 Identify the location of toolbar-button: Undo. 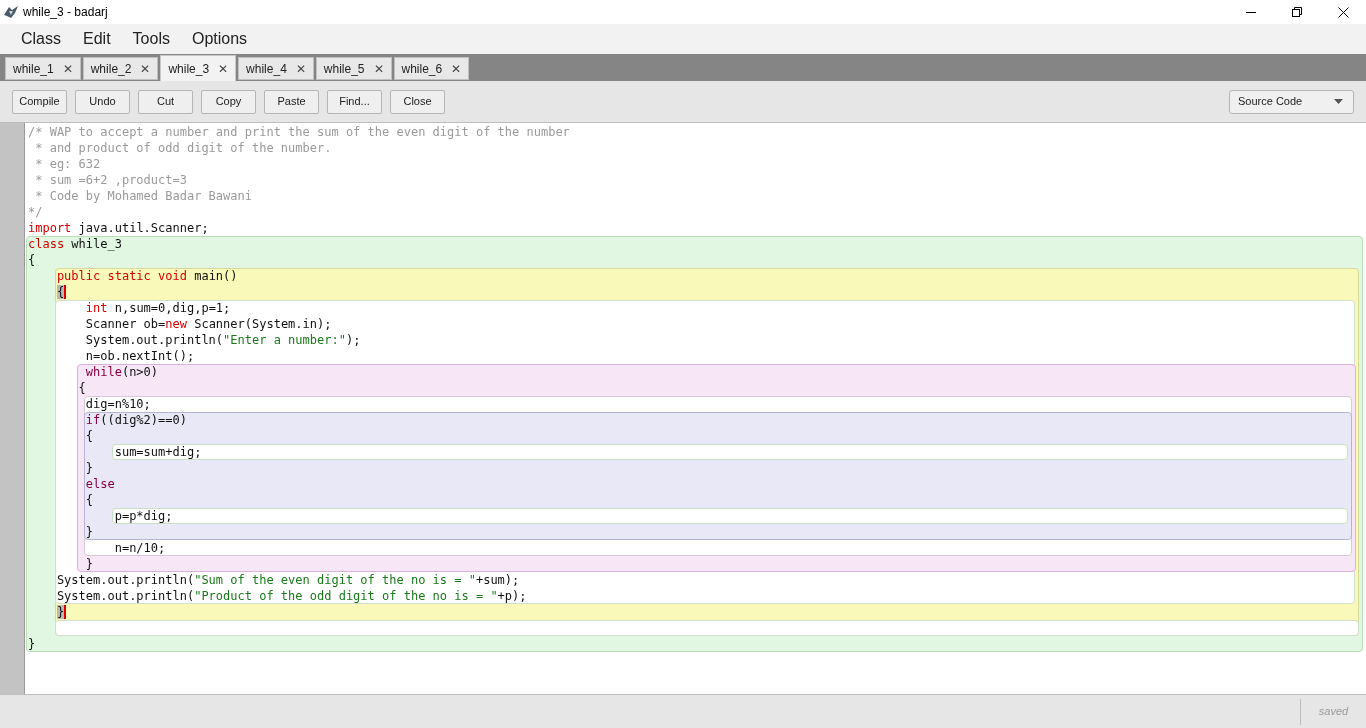
(102, 101).